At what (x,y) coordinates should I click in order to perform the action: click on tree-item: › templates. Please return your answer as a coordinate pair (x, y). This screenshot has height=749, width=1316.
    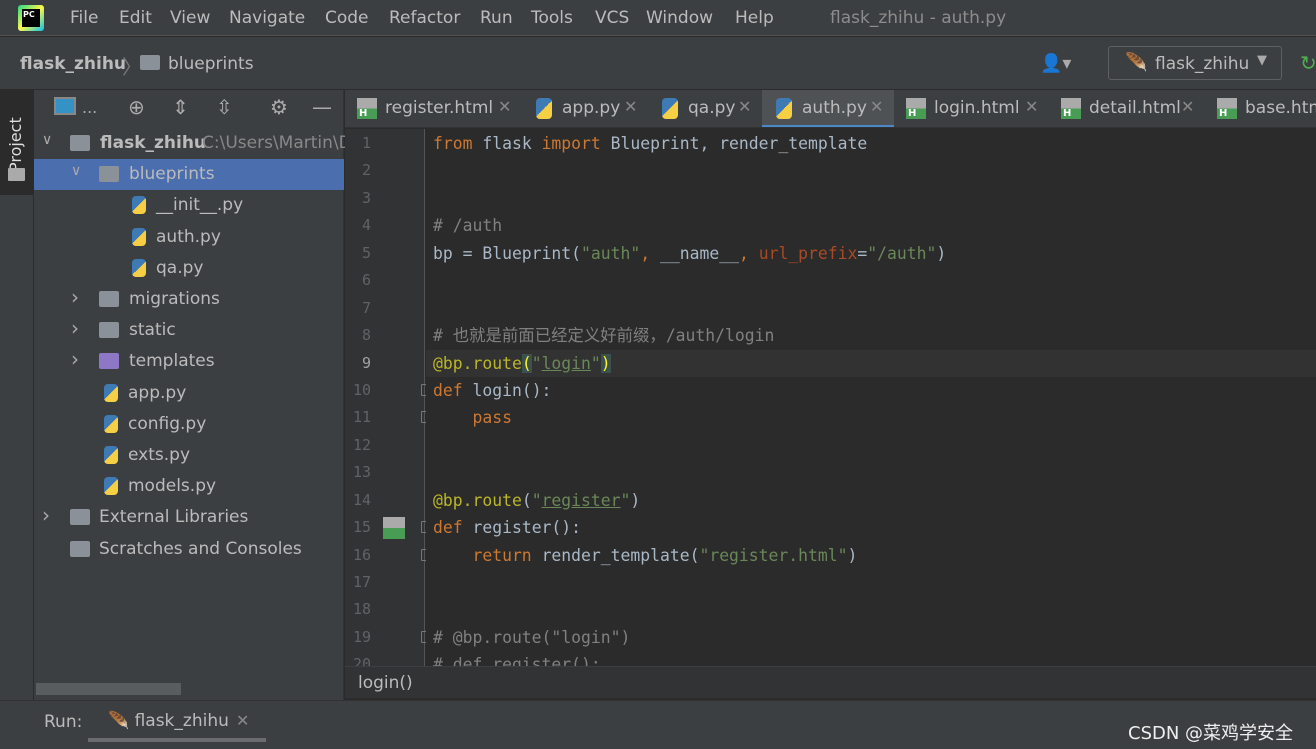
    Looking at the image, I should click on (189, 361).